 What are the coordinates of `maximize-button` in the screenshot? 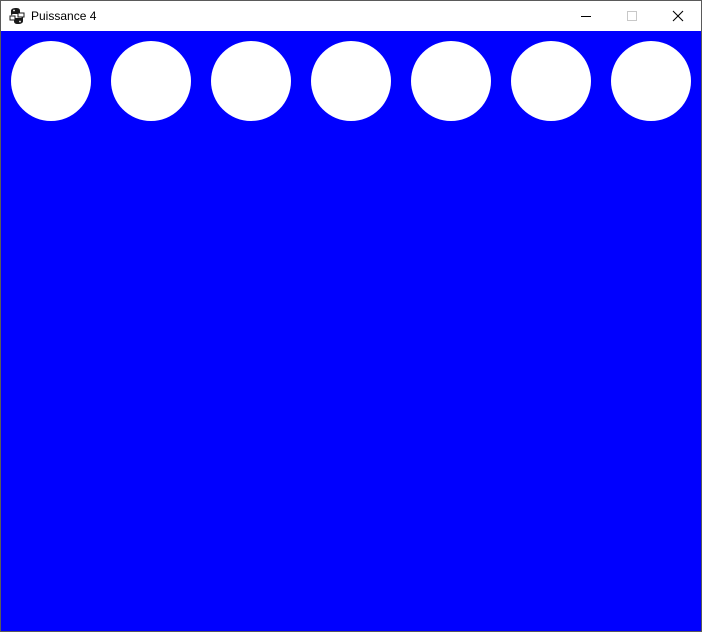 It's located at (632, 16).